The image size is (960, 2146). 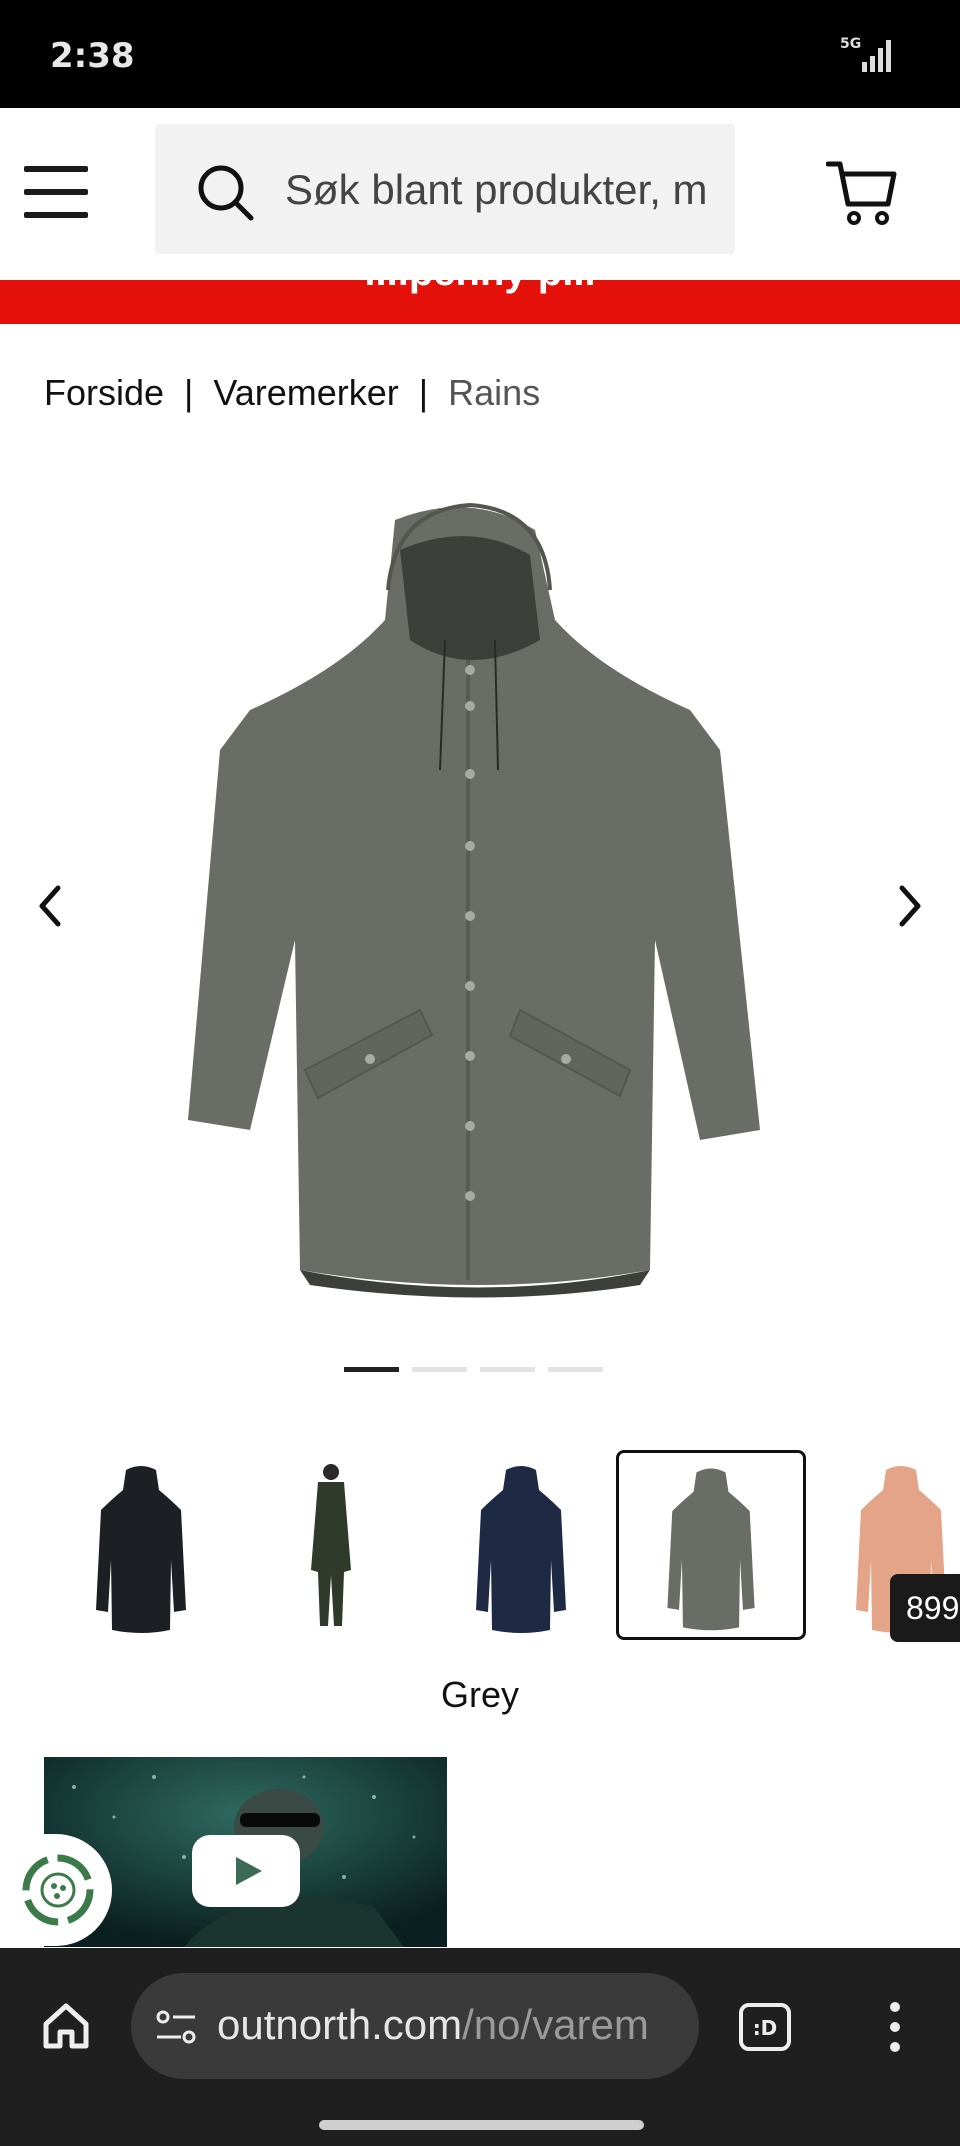 What do you see at coordinates (910, 906) in the screenshot?
I see `next-image-arrow` at bounding box center [910, 906].